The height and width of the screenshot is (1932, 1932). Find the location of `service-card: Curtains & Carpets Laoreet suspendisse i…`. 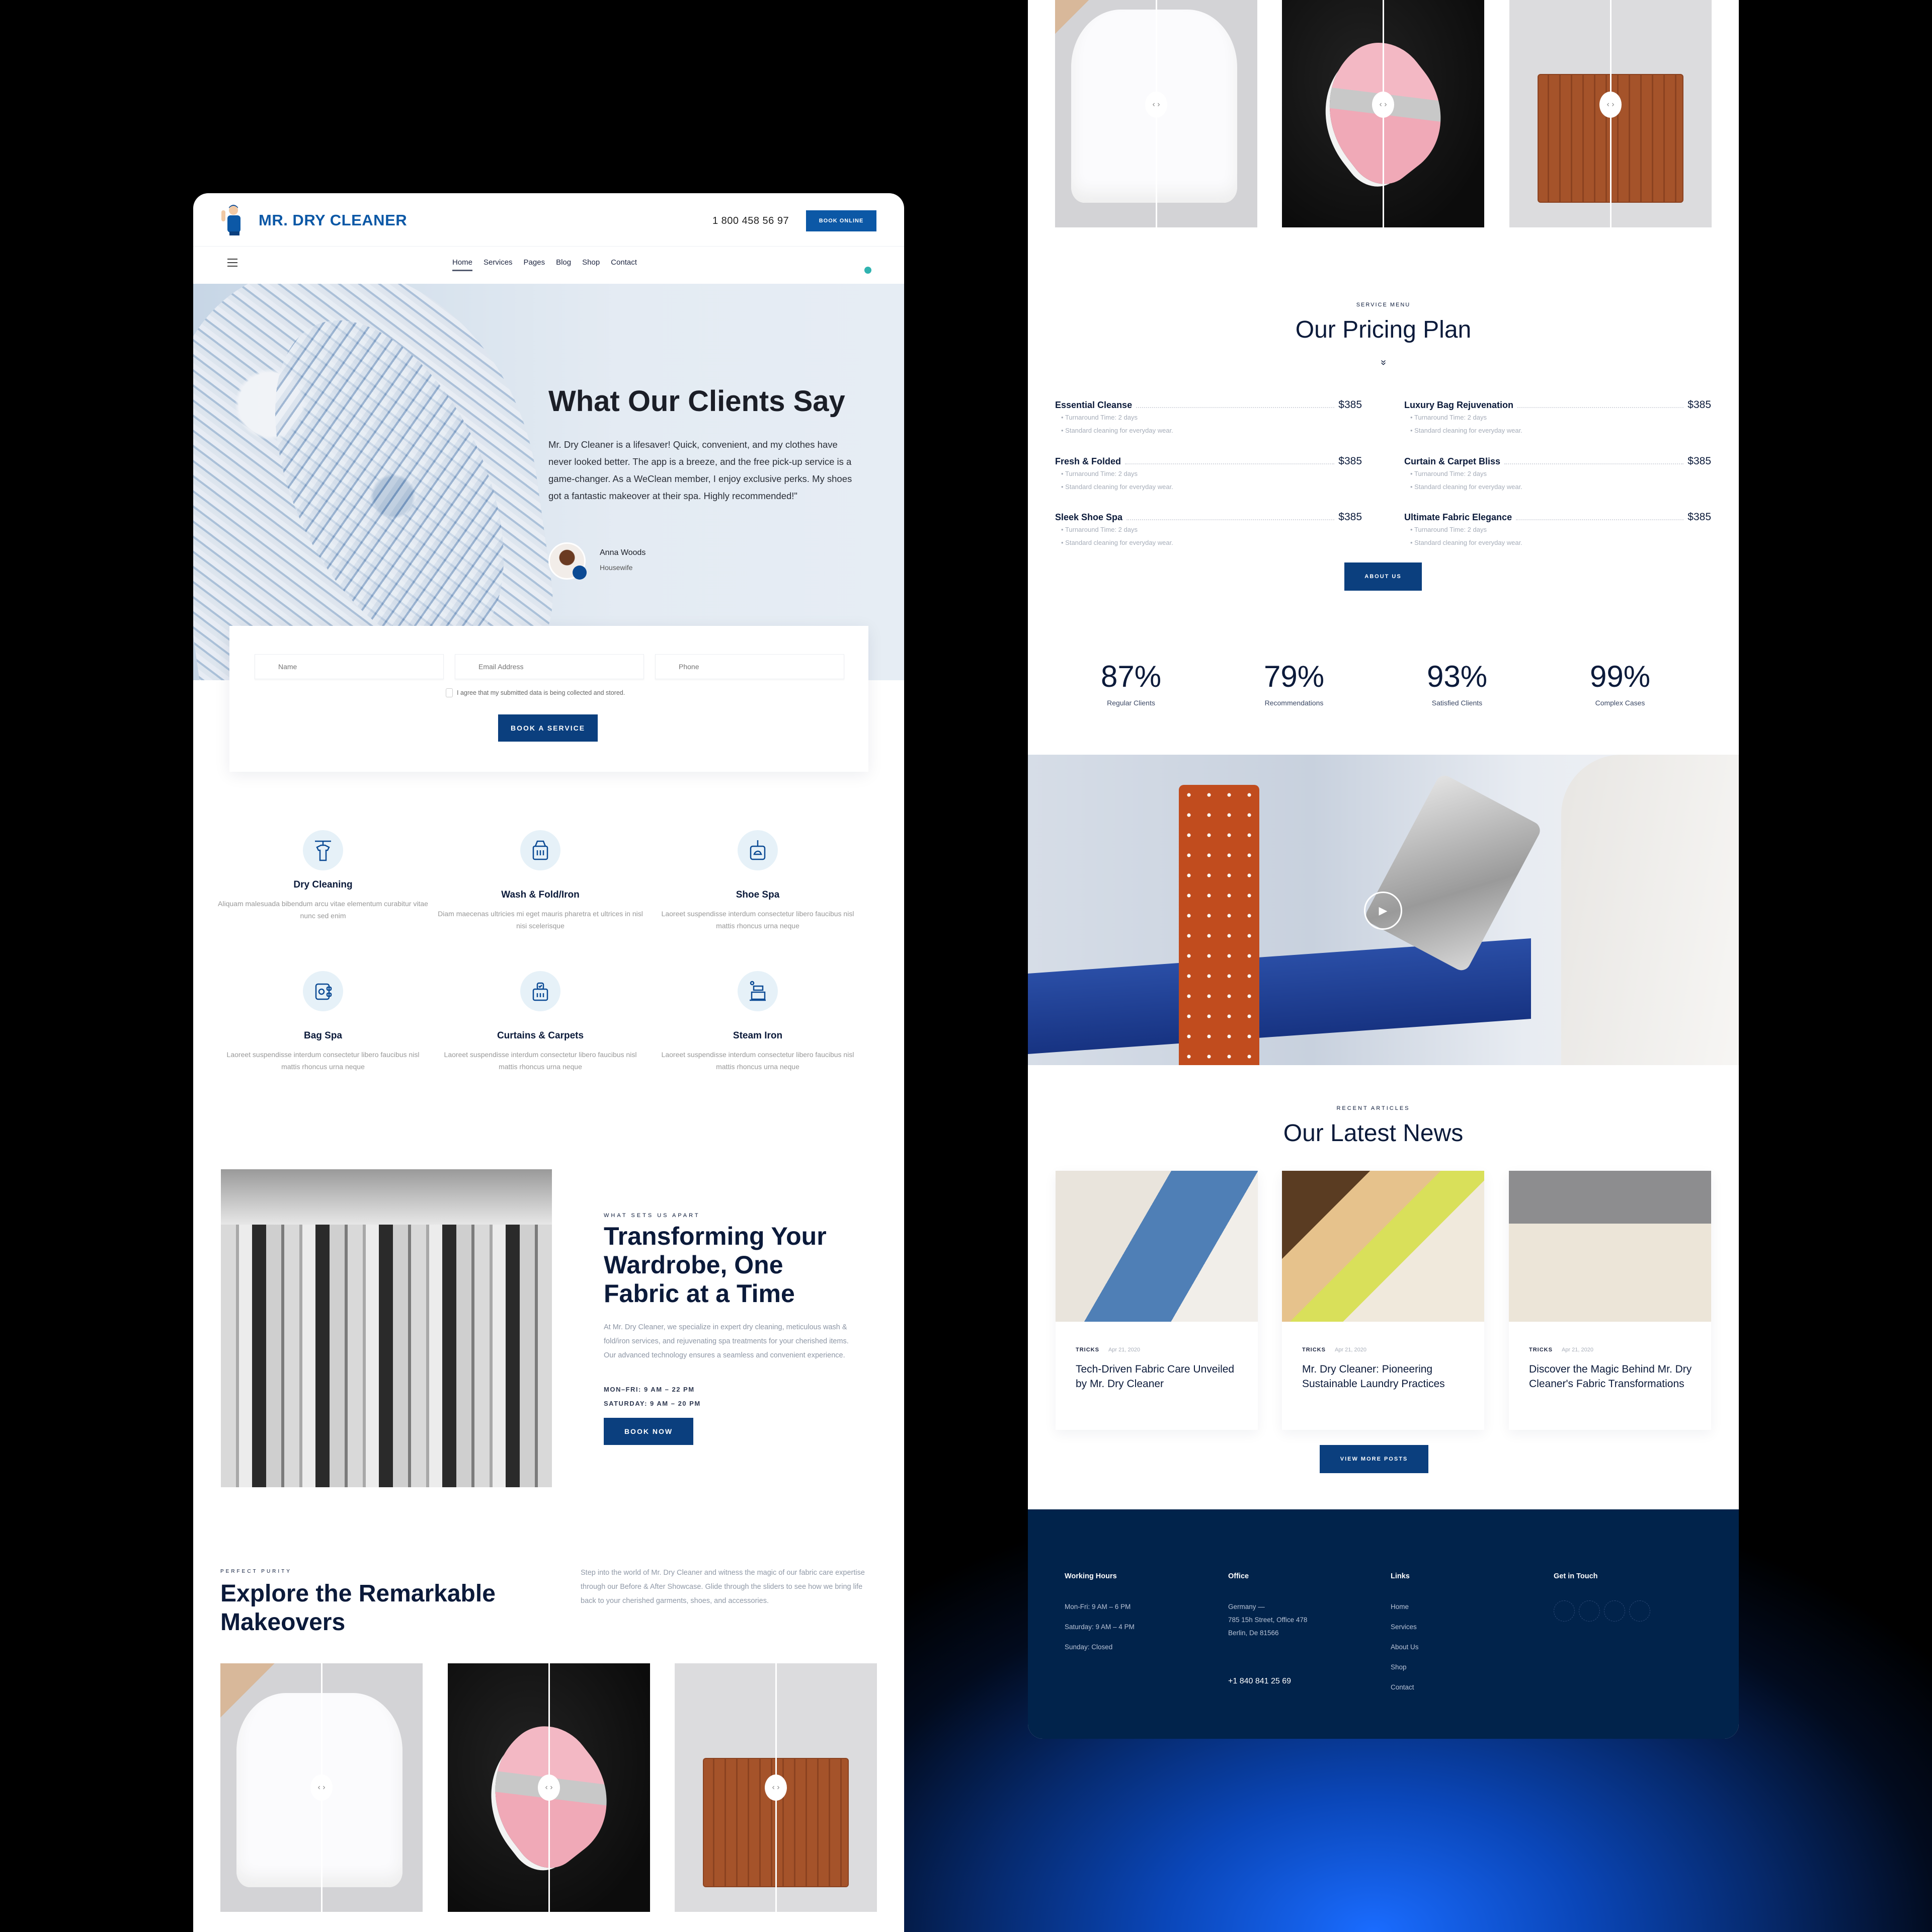

service-card: Curtains & Carpets Laoreet suspendisse i… is located at coordinates (540, 1022).